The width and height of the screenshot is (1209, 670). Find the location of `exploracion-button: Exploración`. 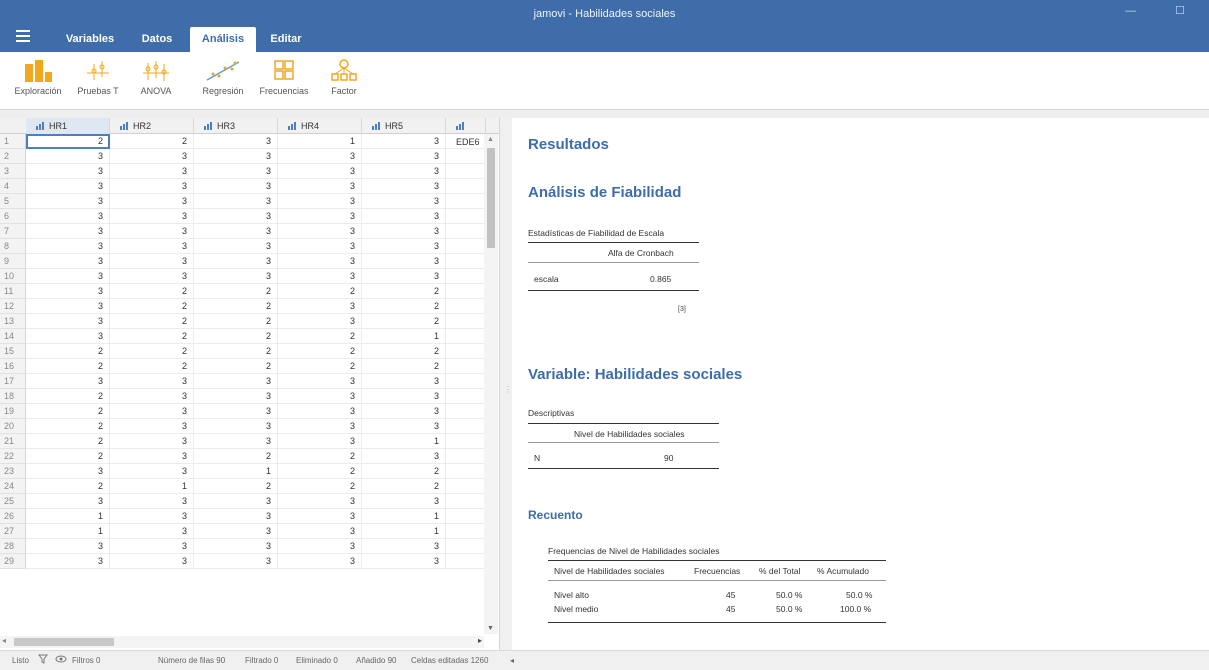

exploracion-button: Exploración is located at coordinates (38, 77).